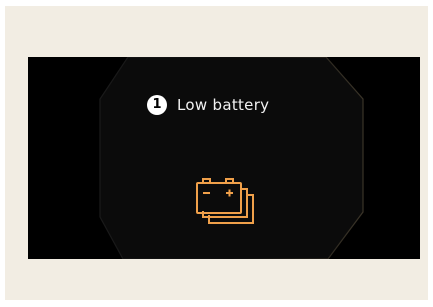 This screenshot has height=307, width=433. I want to click on warning-message-row: 1 Low battery, so click(208, 105).